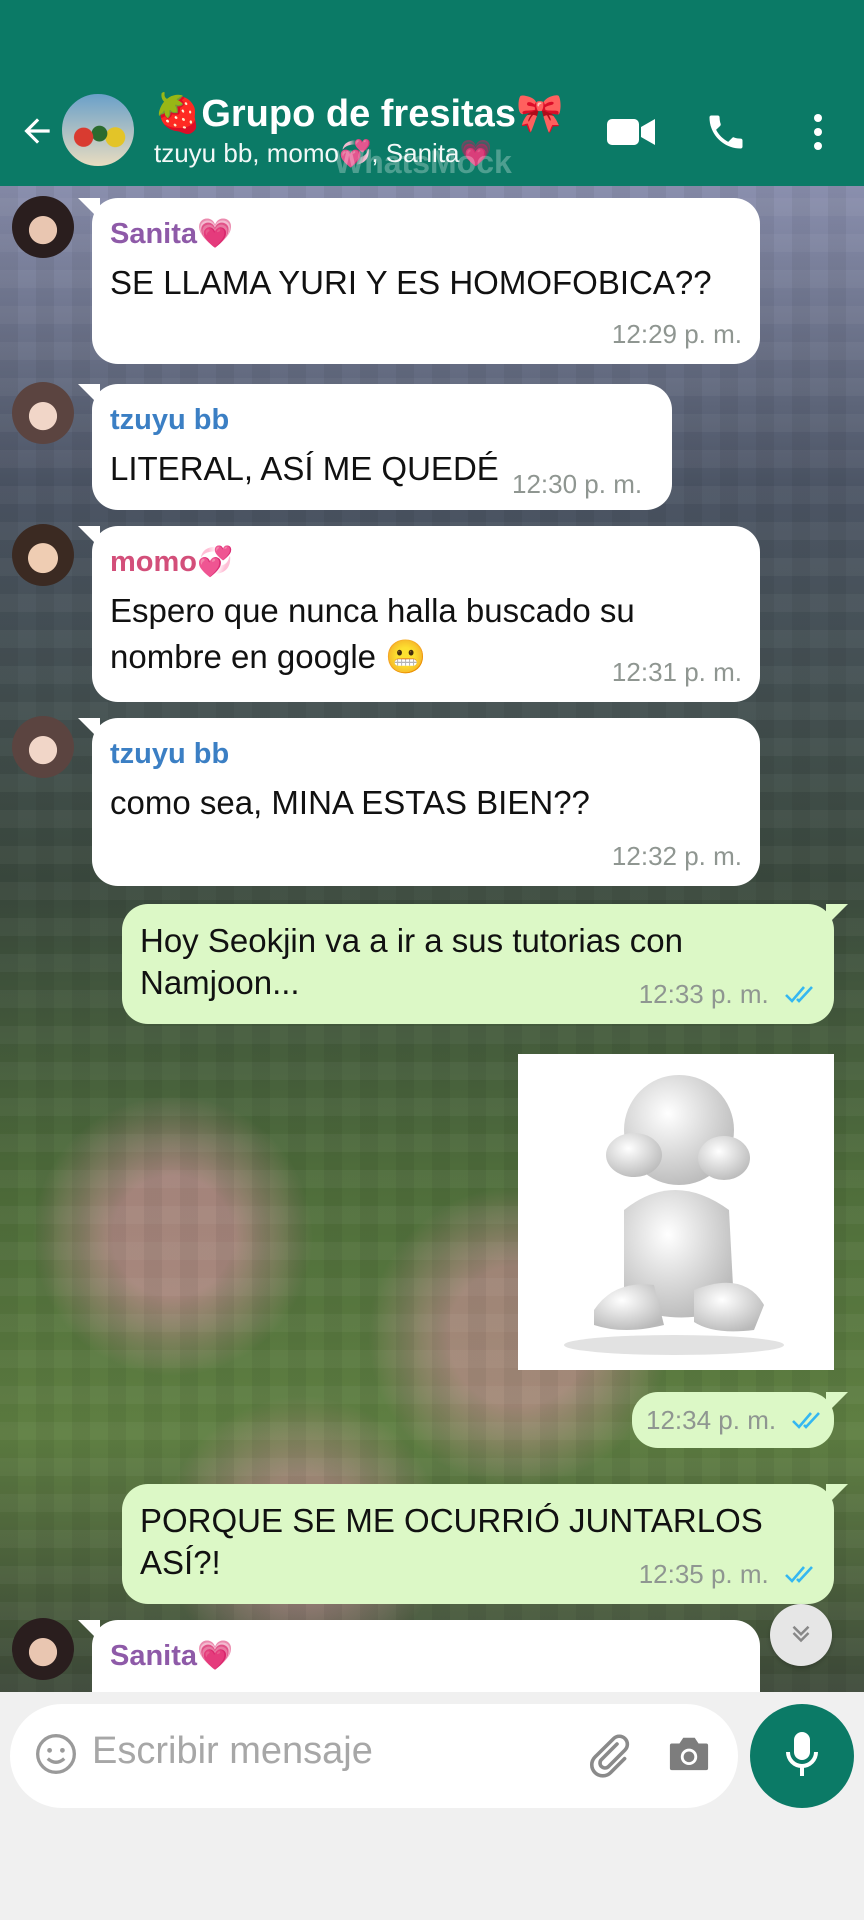 The image size is (864, 1920). Describe the element at coordinates (608, 1757) in the screenshot. I see `paperclip-icon` at that location.